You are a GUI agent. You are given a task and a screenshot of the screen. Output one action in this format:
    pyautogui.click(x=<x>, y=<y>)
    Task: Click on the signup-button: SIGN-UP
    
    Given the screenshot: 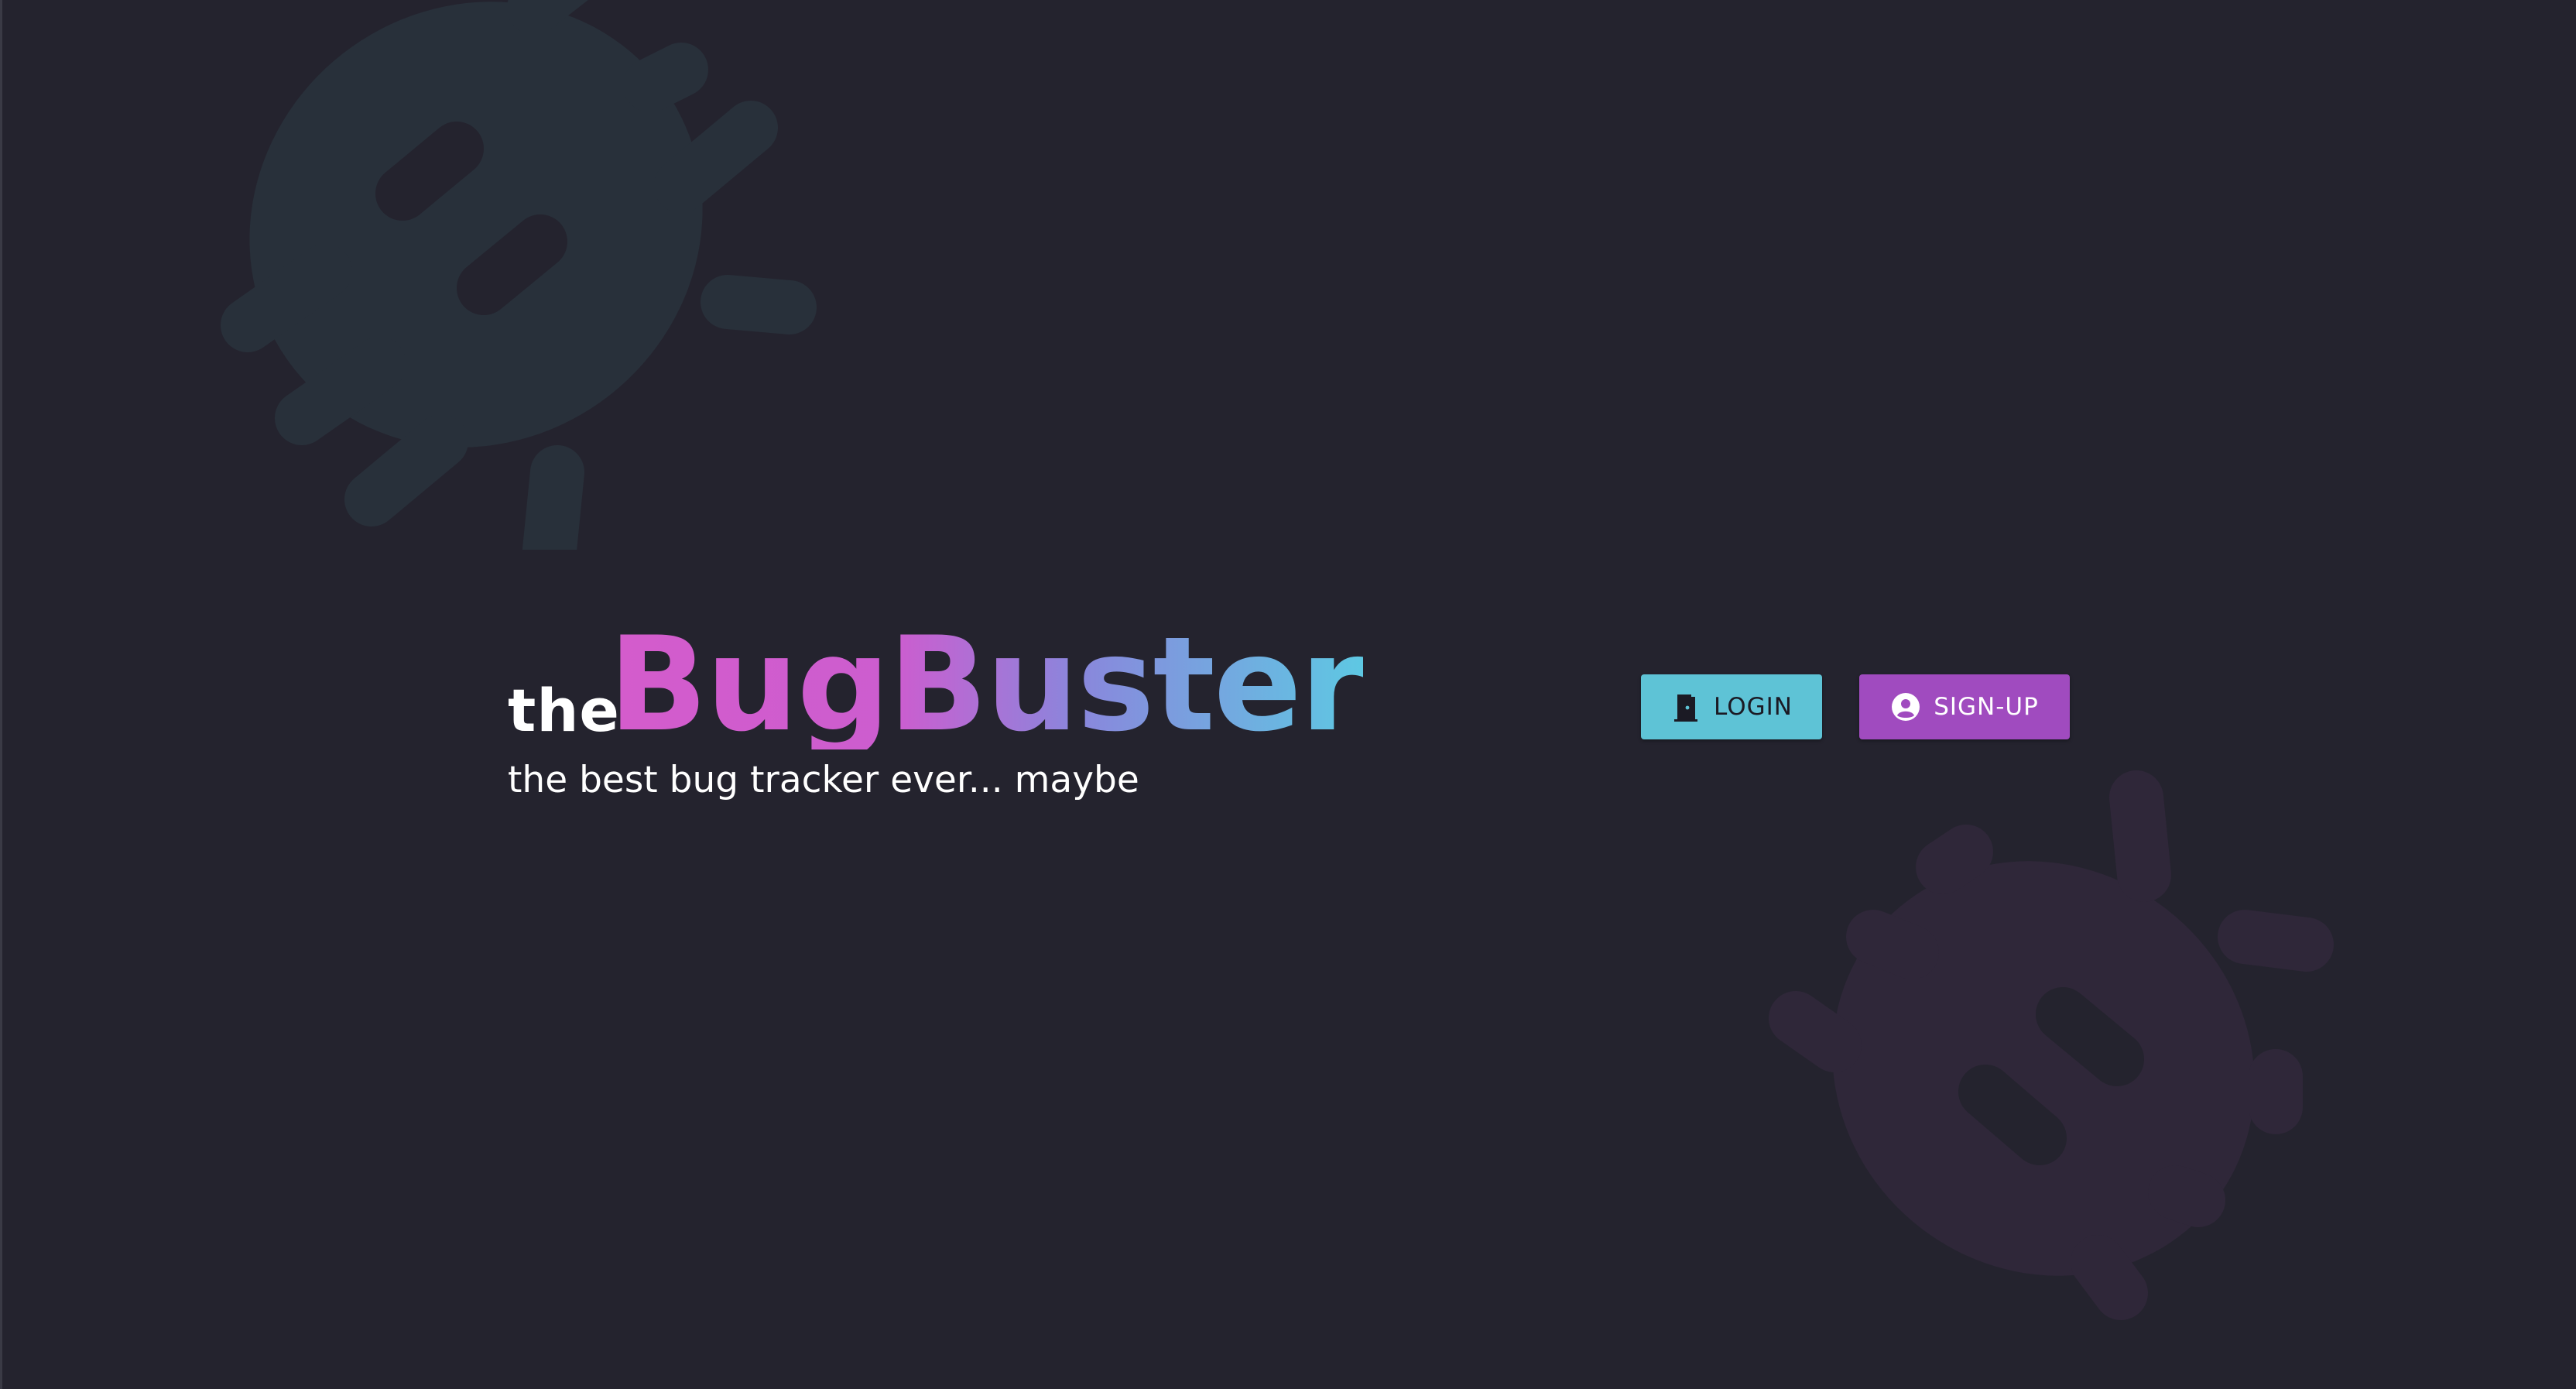 What is the action you would take?
    pyautogui.click(x=1965, y=707)
    